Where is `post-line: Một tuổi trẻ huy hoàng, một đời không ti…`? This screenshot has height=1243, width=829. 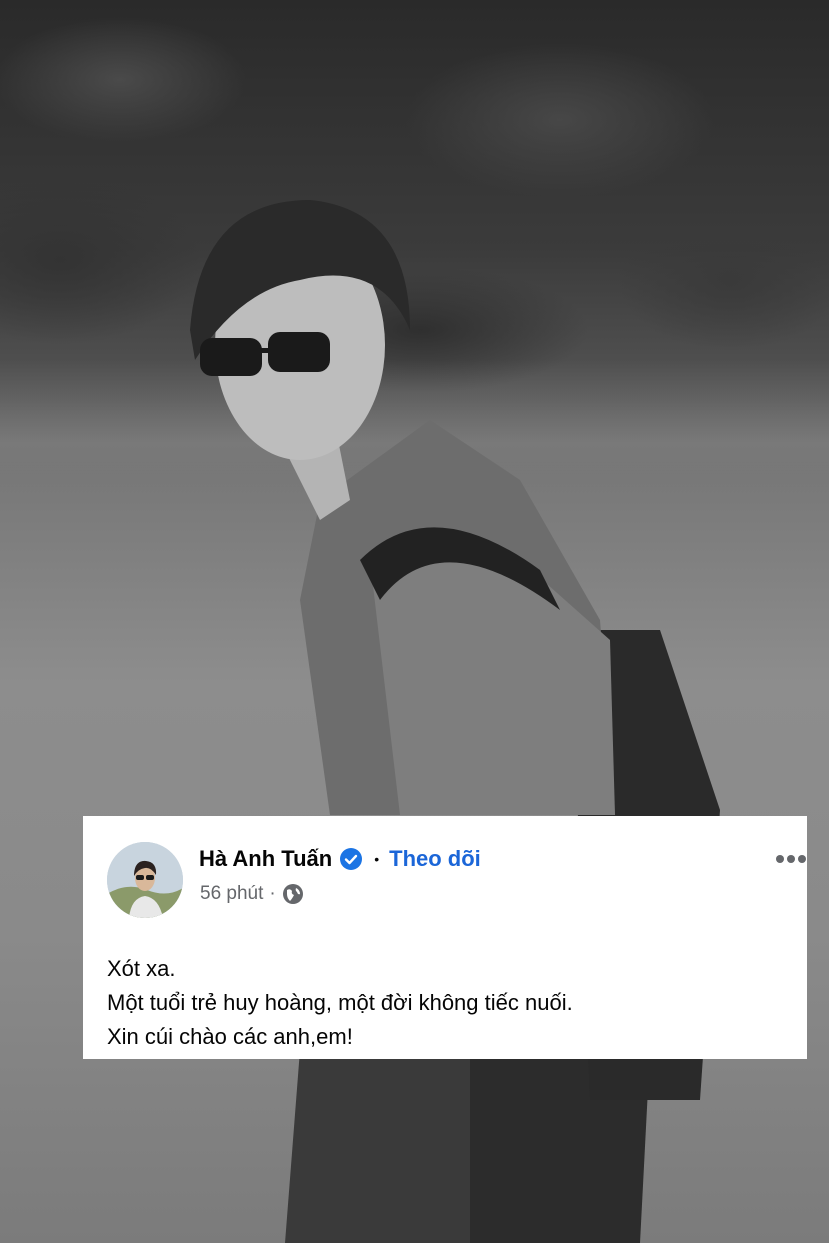
post-line: Một tuổi trẻ huy hoàng, một đời không ti… is located at coordinates (340, 1002).